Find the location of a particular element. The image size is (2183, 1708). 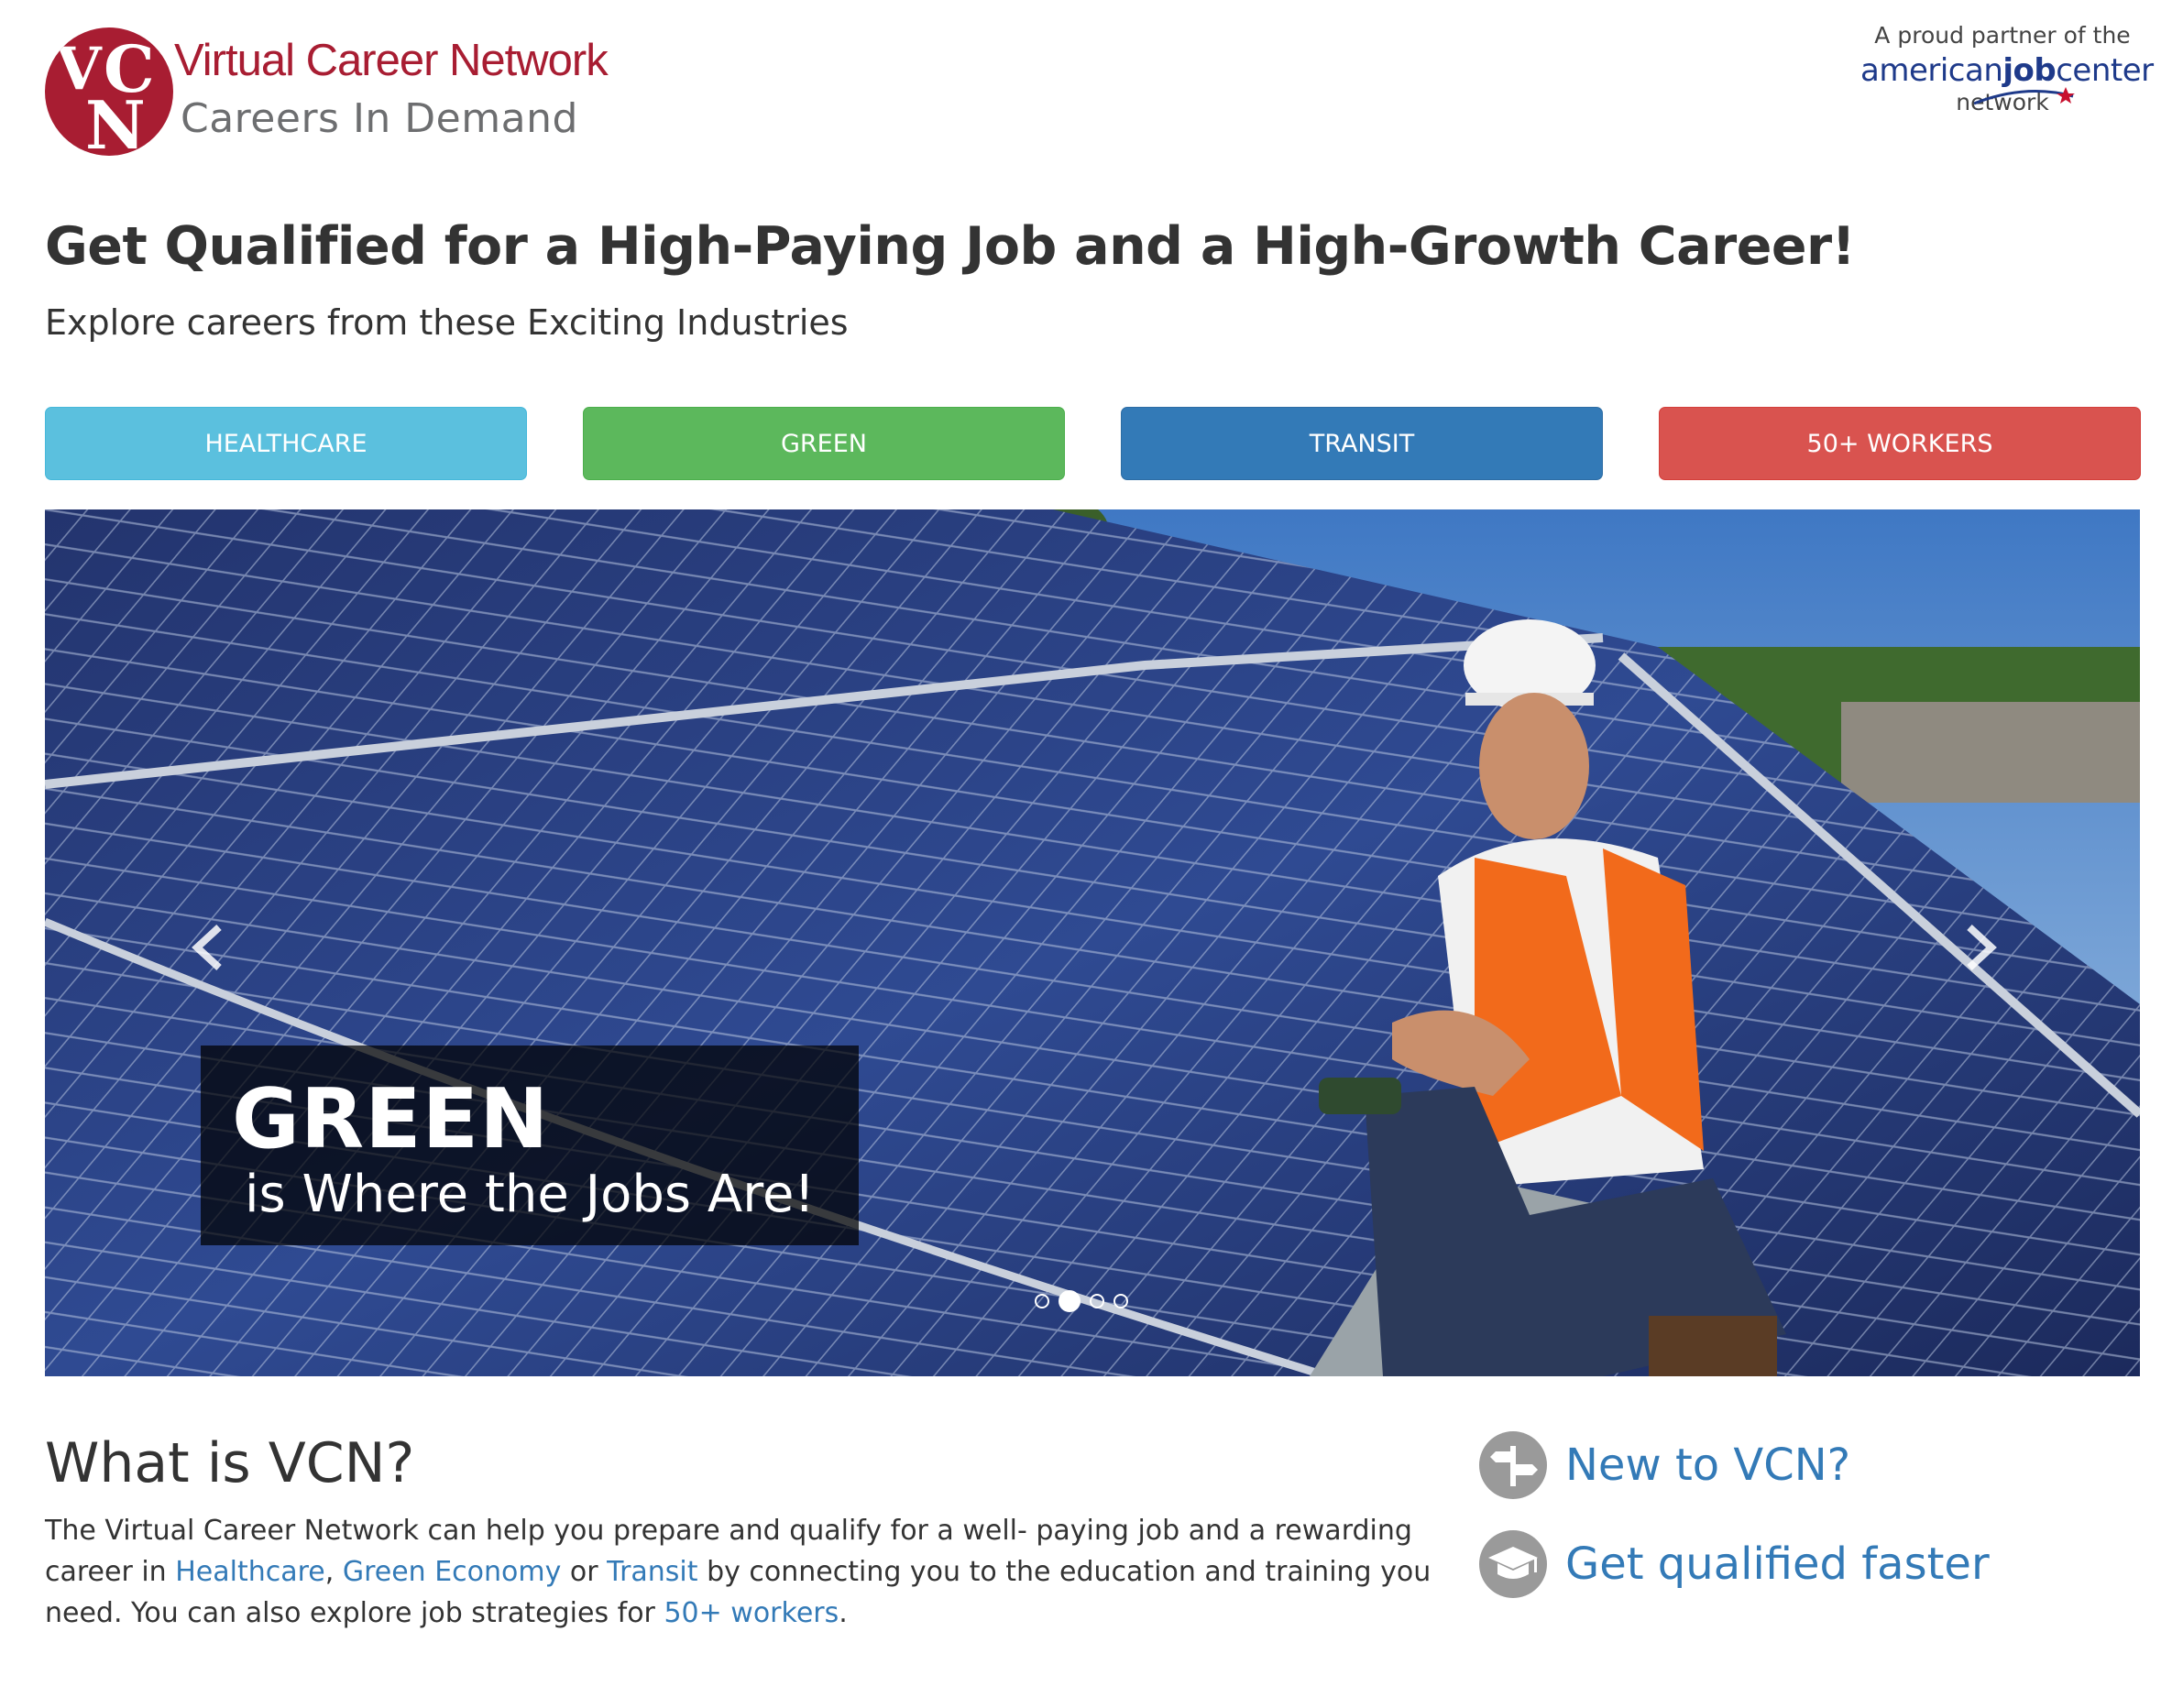

carousel-caption: GREEN is Where the Jobs Are! is located at coordinates (530, 1146).